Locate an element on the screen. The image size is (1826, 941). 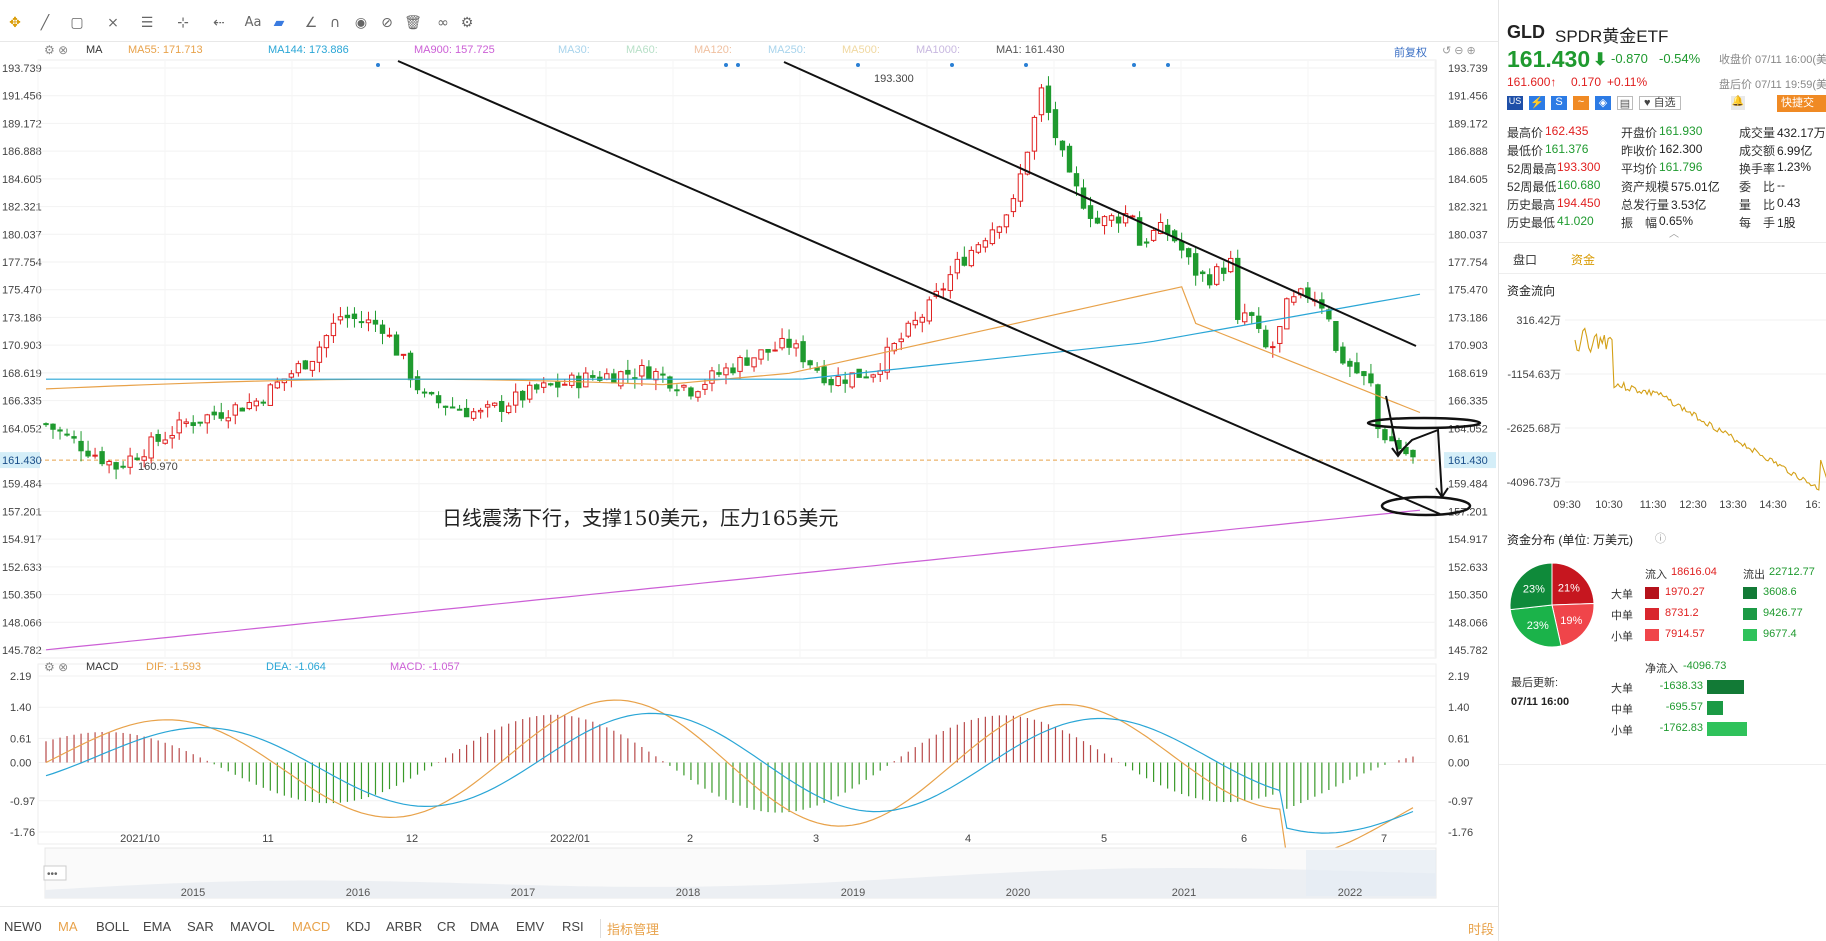
indicator-boll: BOLL is located at coordinates (112, 926).